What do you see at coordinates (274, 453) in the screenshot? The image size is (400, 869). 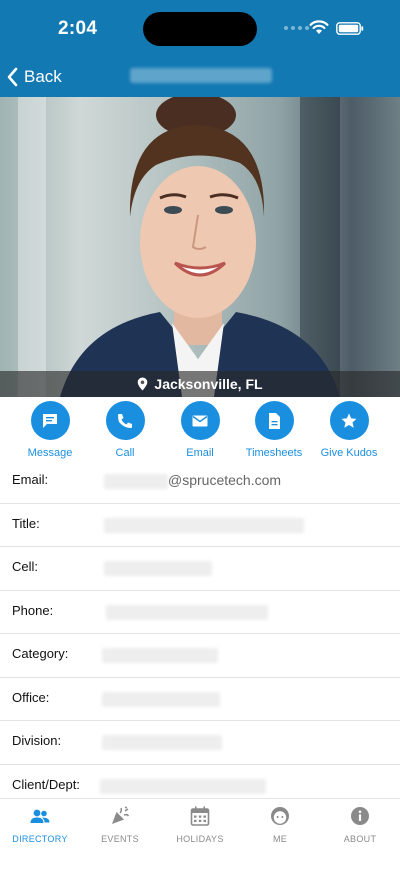 I see `timesheets-label: Timesheets` at bounding box center [274, 453].